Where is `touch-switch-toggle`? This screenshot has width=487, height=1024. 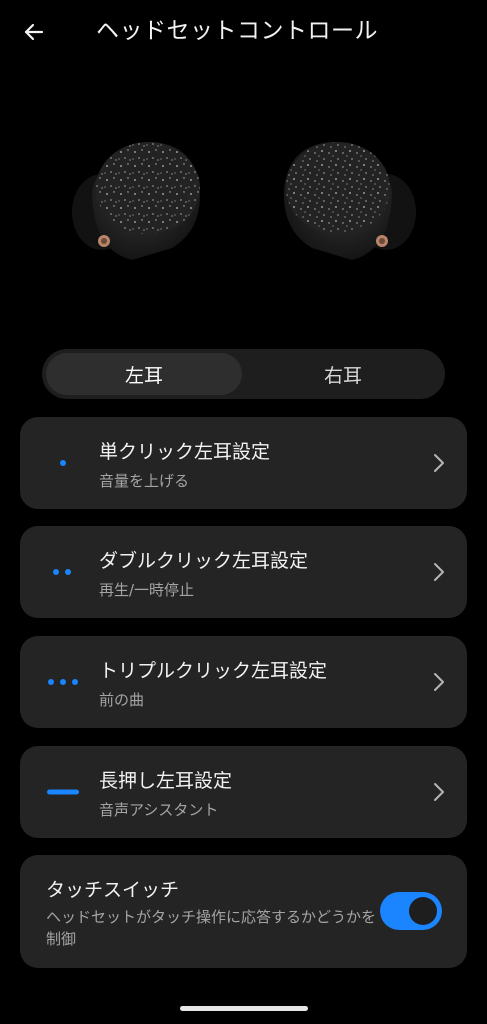 touch-switch-toggle is located at coordinates (411, 911).